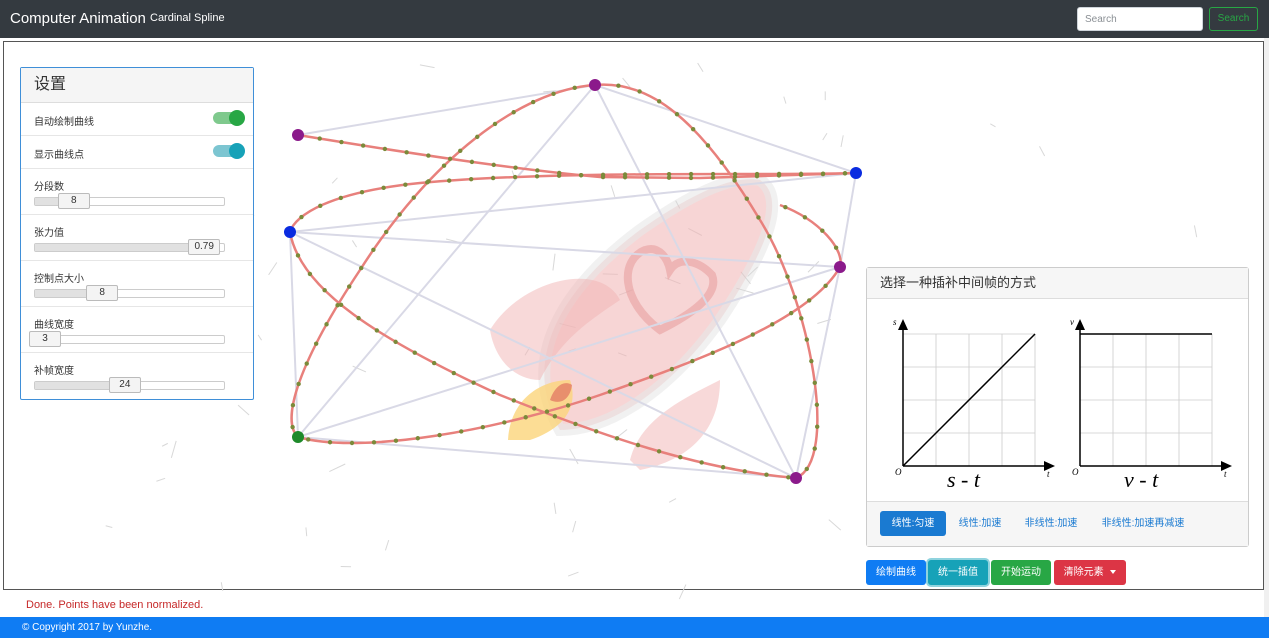  I want to click on auto-draw-label: 自动绘制曲线, so click(64, 122).